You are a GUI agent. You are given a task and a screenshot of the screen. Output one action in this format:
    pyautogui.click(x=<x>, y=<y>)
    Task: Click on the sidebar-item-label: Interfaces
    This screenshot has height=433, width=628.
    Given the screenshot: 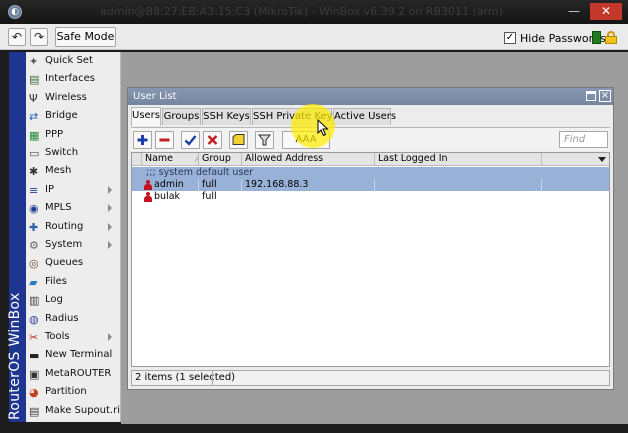 What is the action you would take?
    pyautogui.click(x=70, y=79)
    